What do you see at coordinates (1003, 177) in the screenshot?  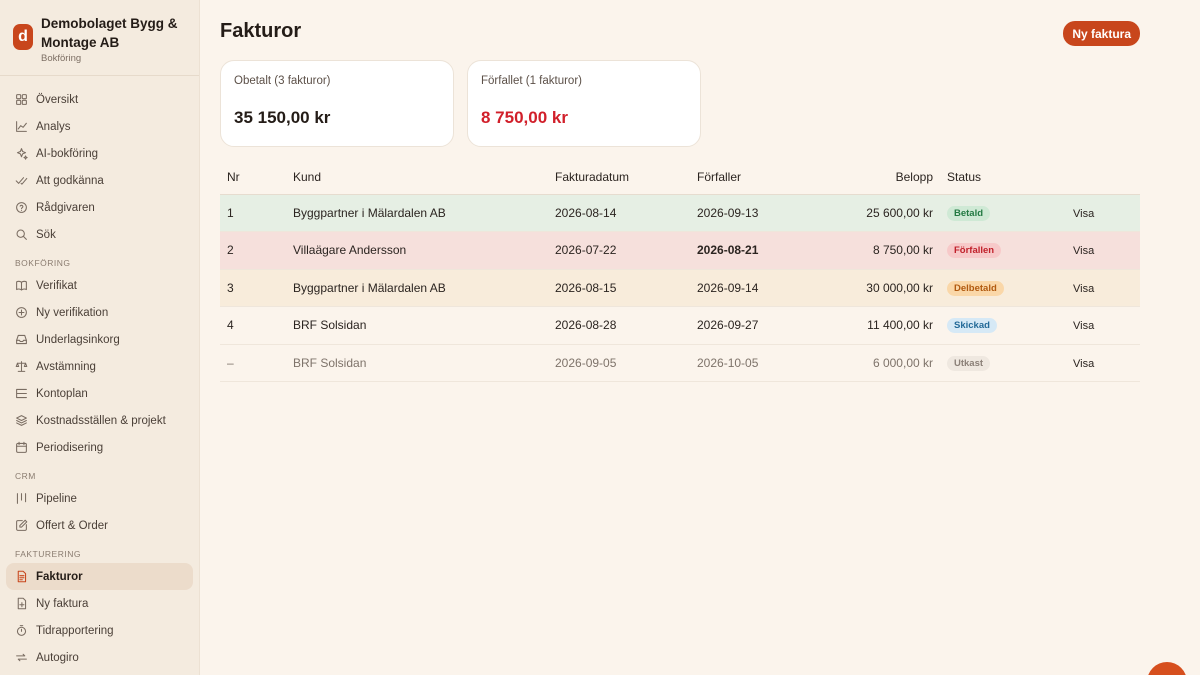 I see `column-header-status: Status` at bounding box center [1003, 177].